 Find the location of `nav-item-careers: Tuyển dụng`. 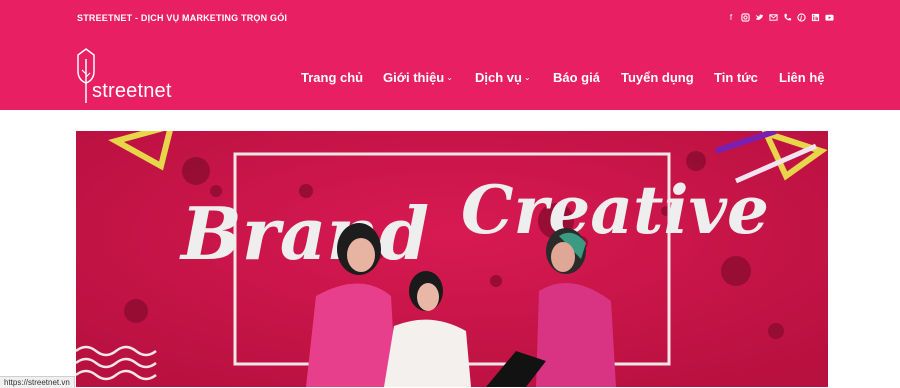

nav-item-careers: Tuyển dụng is located at coordinates (657, 77).